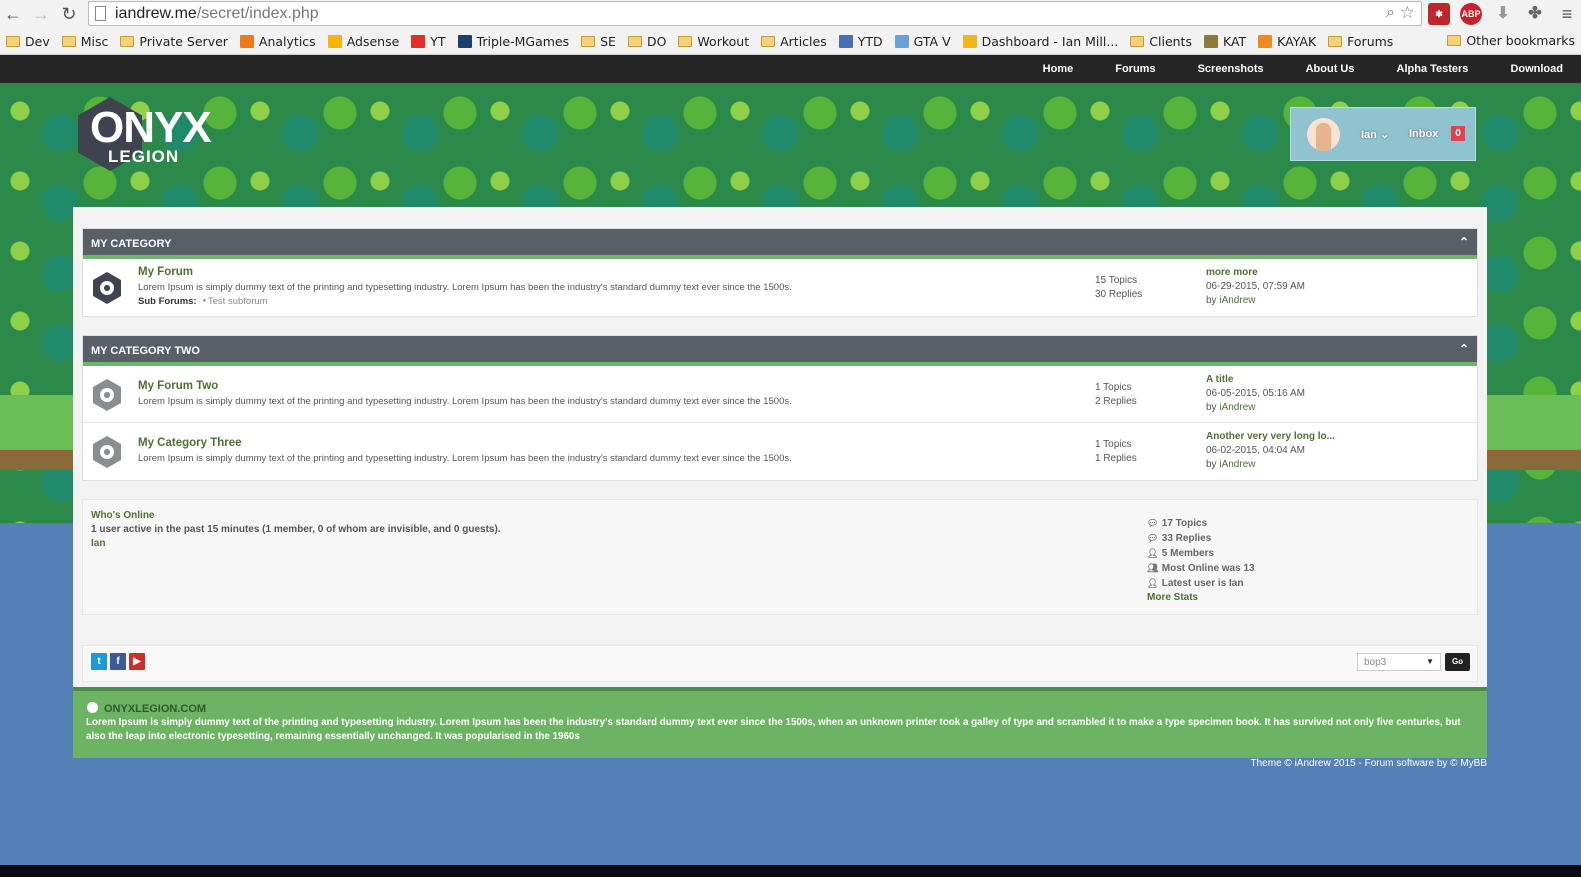  I want to click on lastpass-extension-icon: ✱, so click(1439, 14).